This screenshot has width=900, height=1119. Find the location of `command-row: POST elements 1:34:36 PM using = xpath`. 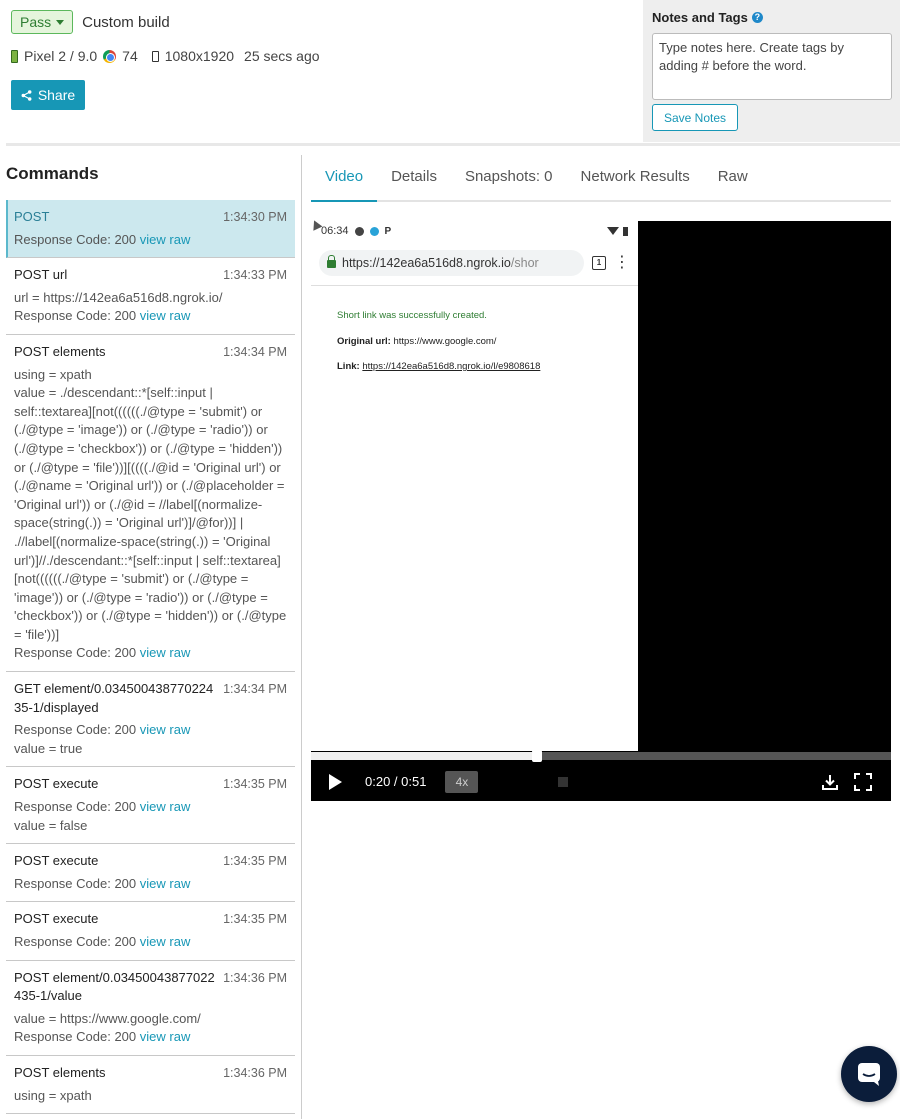

command-row: POST elements 1:34:36 PM using = xpath is located at coordinates (150, 1085).